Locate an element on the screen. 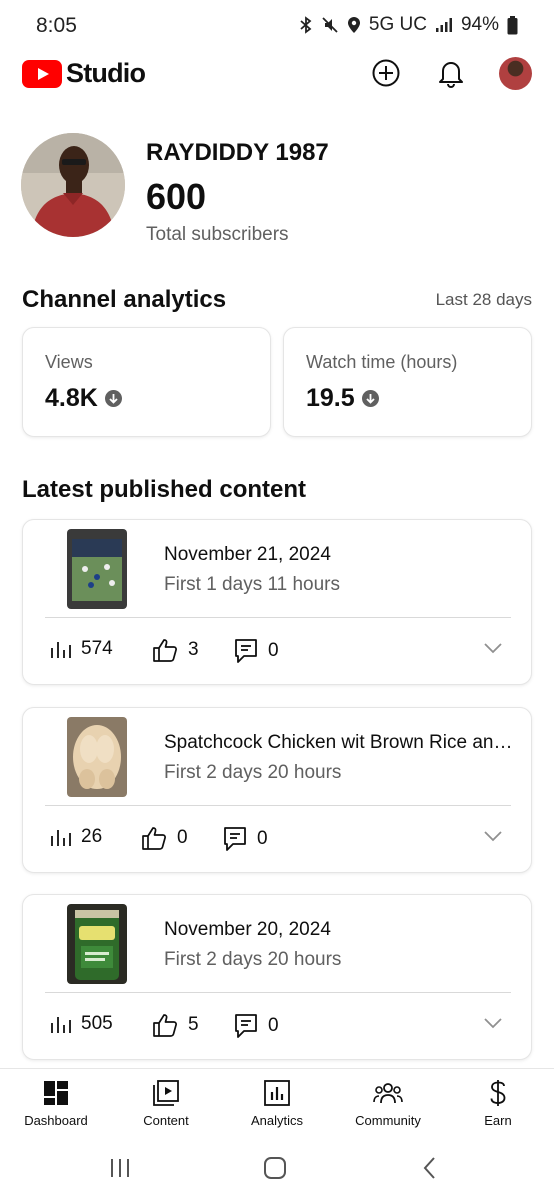 This screenshot has width=554, height=1200. home-button is located at coordinates (275, 1168).